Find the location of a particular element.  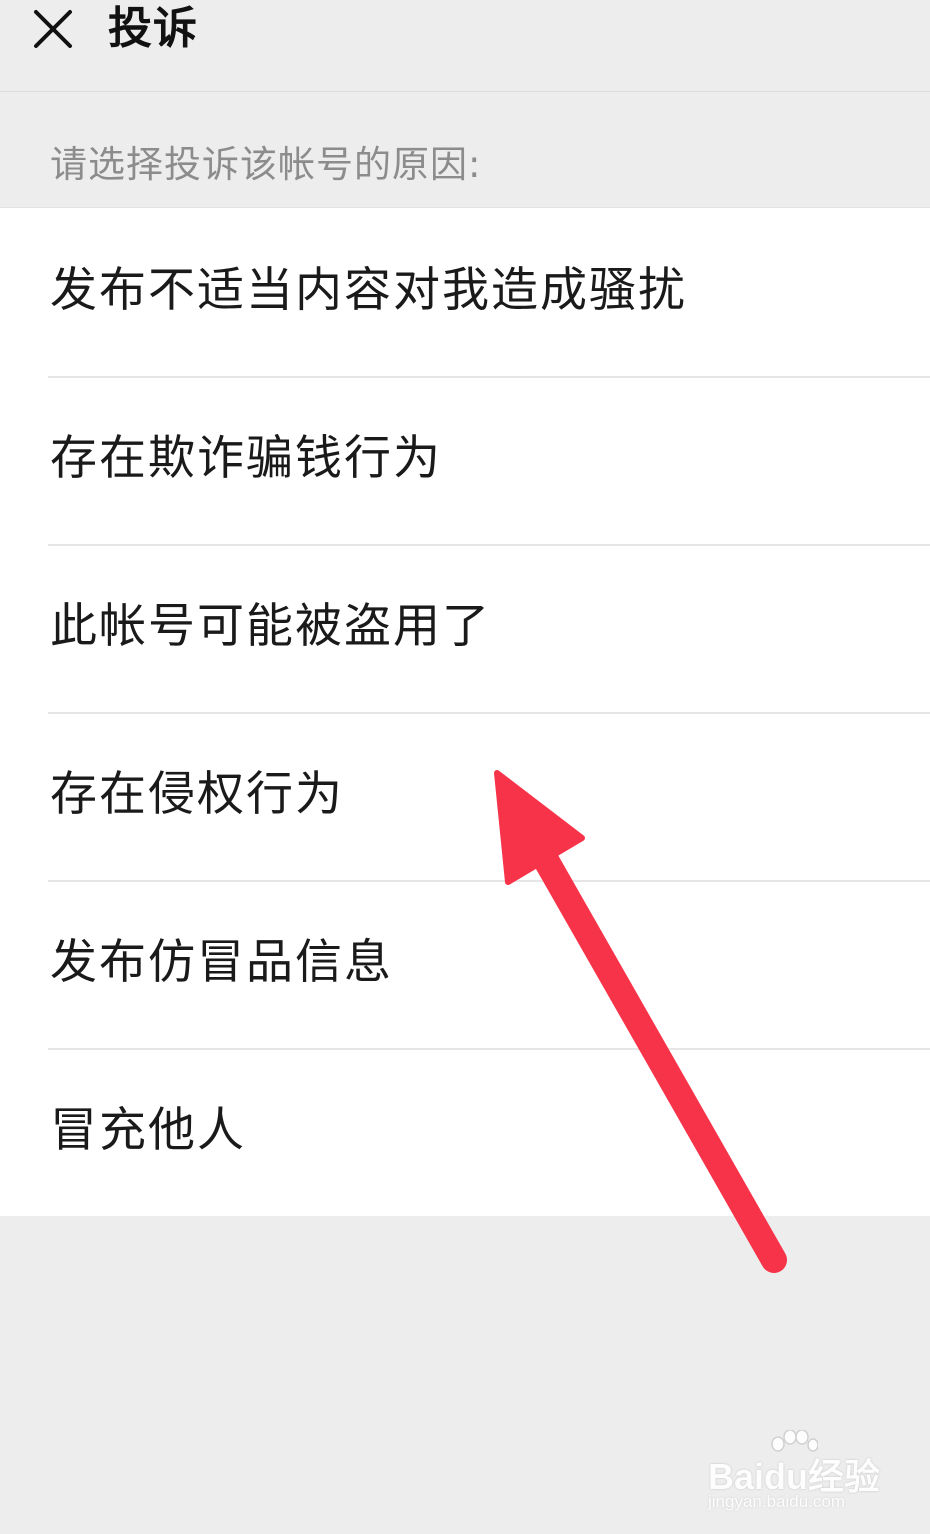

page-title: 投诉 is located at coordinates (153, 28).